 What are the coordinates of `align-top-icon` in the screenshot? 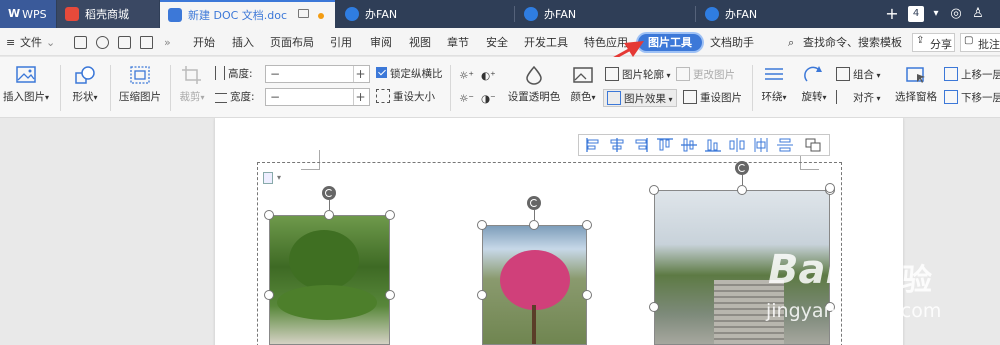 It's located at (665, 145).